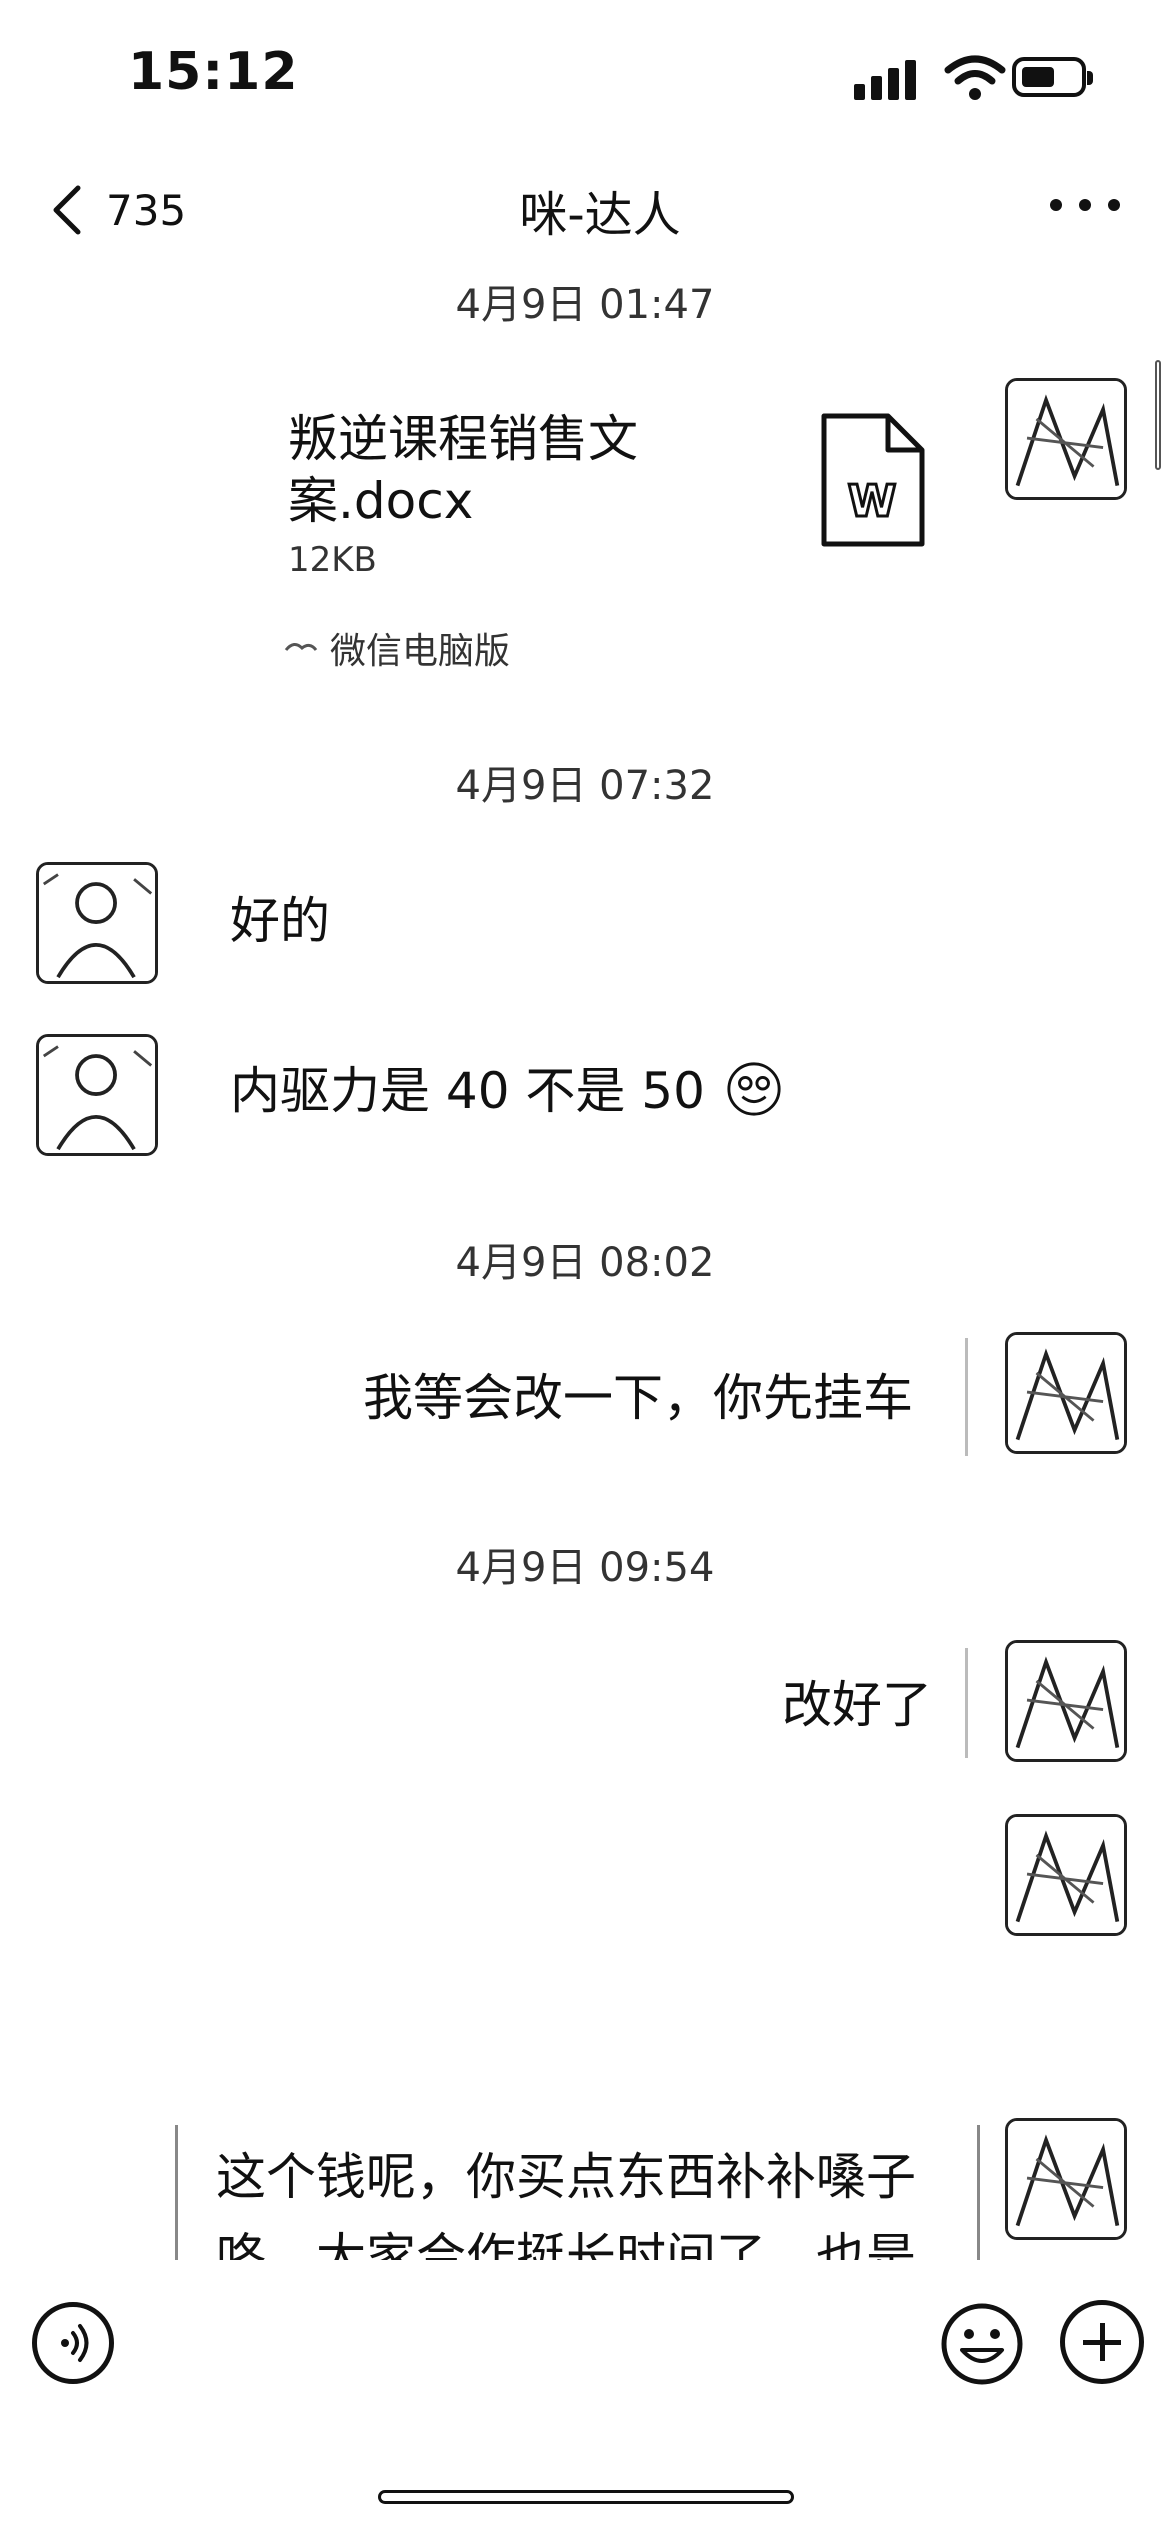  I want to click on svg-text: W, so click(872, 501).